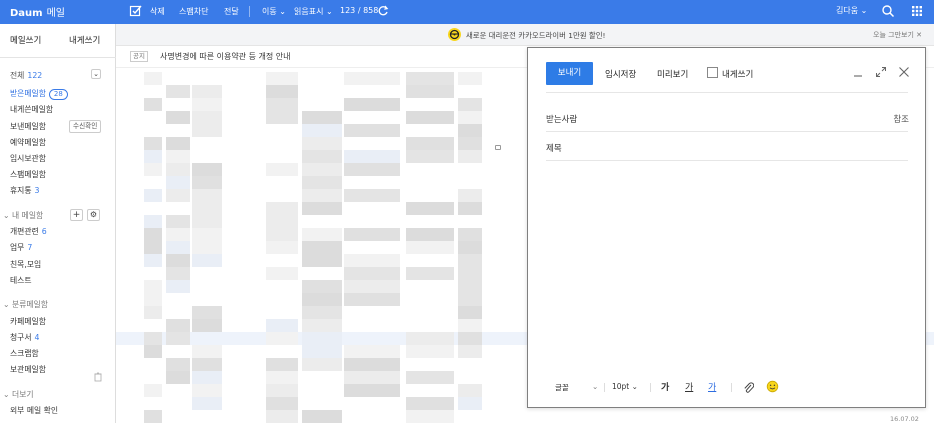 The height and width of the screenshot is (423, 934). I want to click on promo-text: 새로운 대리운전 카카오드라이버 1만원 할인!, so click(535, 35).